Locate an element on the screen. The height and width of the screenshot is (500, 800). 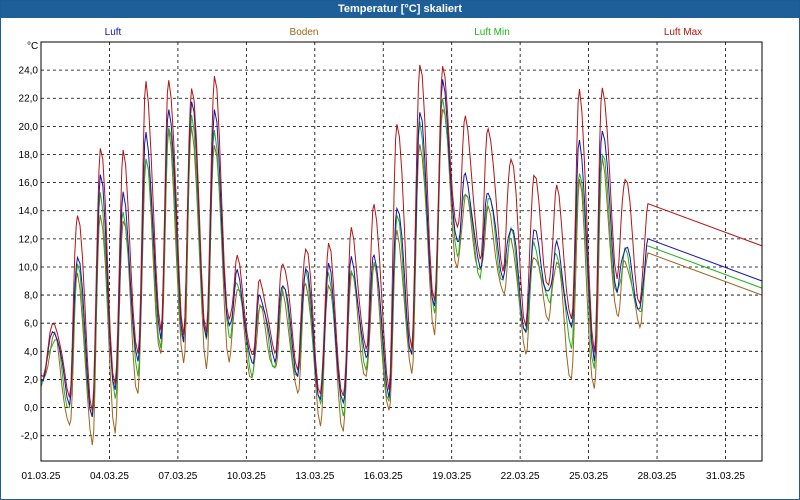
y-tick-label: 22,0 is located at coordinates (29, 99).